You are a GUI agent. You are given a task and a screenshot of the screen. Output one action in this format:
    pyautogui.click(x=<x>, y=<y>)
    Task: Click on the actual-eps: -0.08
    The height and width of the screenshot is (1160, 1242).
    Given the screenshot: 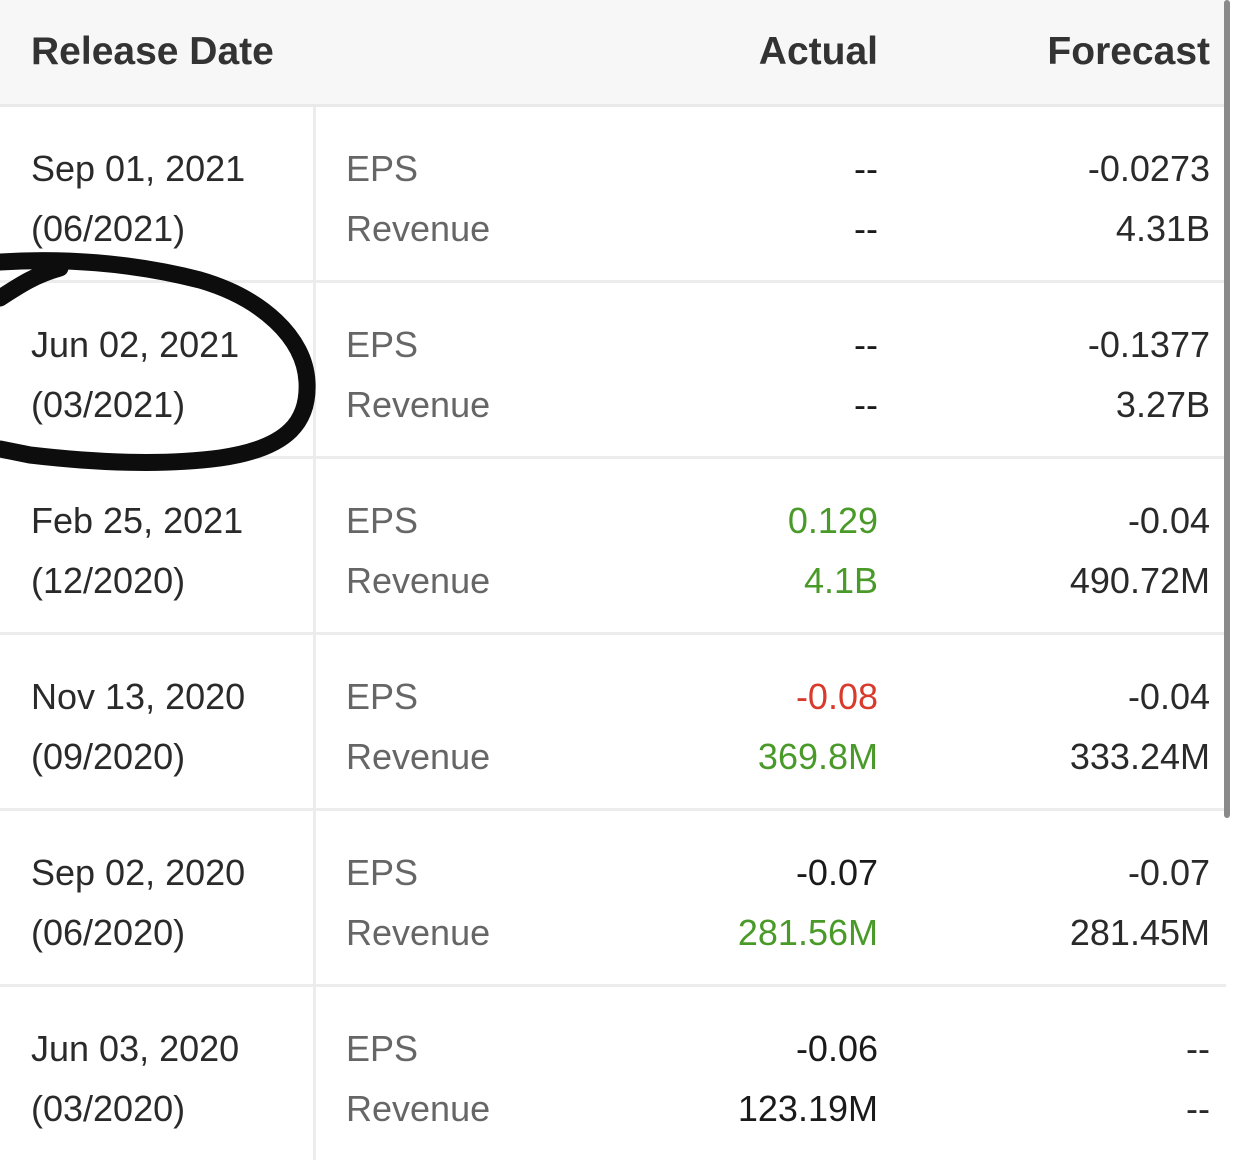 What is the action you would take?
    pyautogui.click(x=836, y=696)
    